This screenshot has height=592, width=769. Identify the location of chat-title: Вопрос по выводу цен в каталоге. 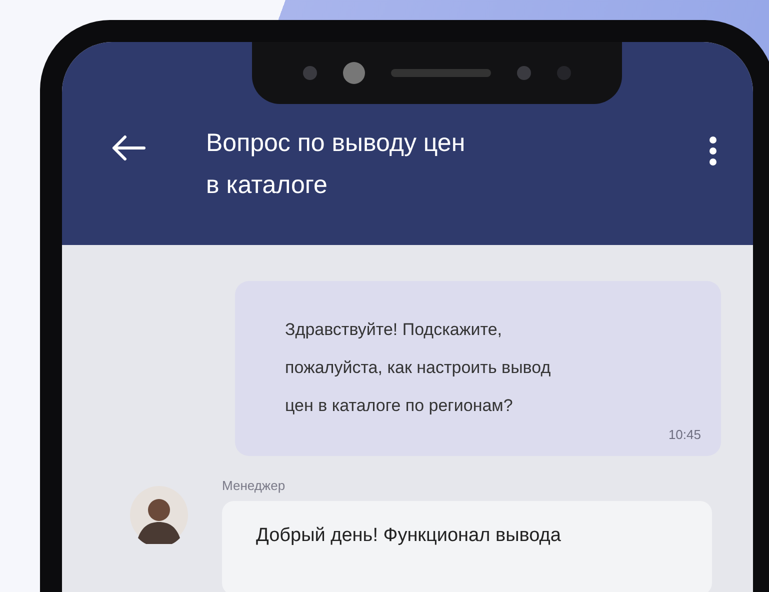
(336, 164).